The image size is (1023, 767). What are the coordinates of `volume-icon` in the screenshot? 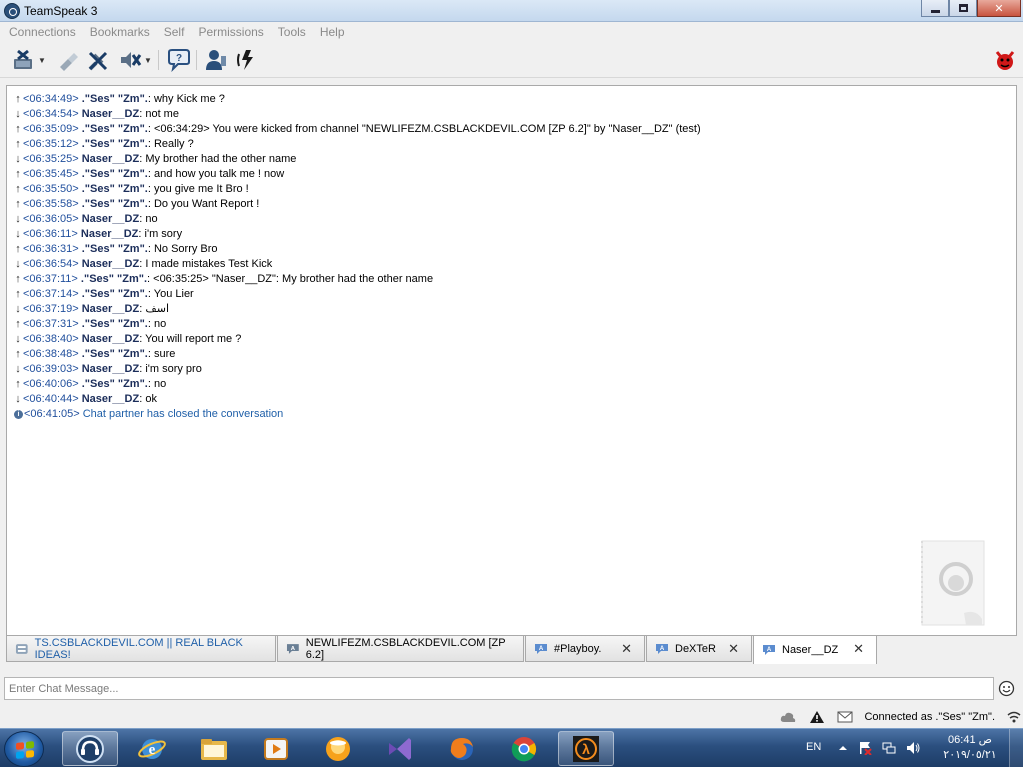 It's located at (913, 748).